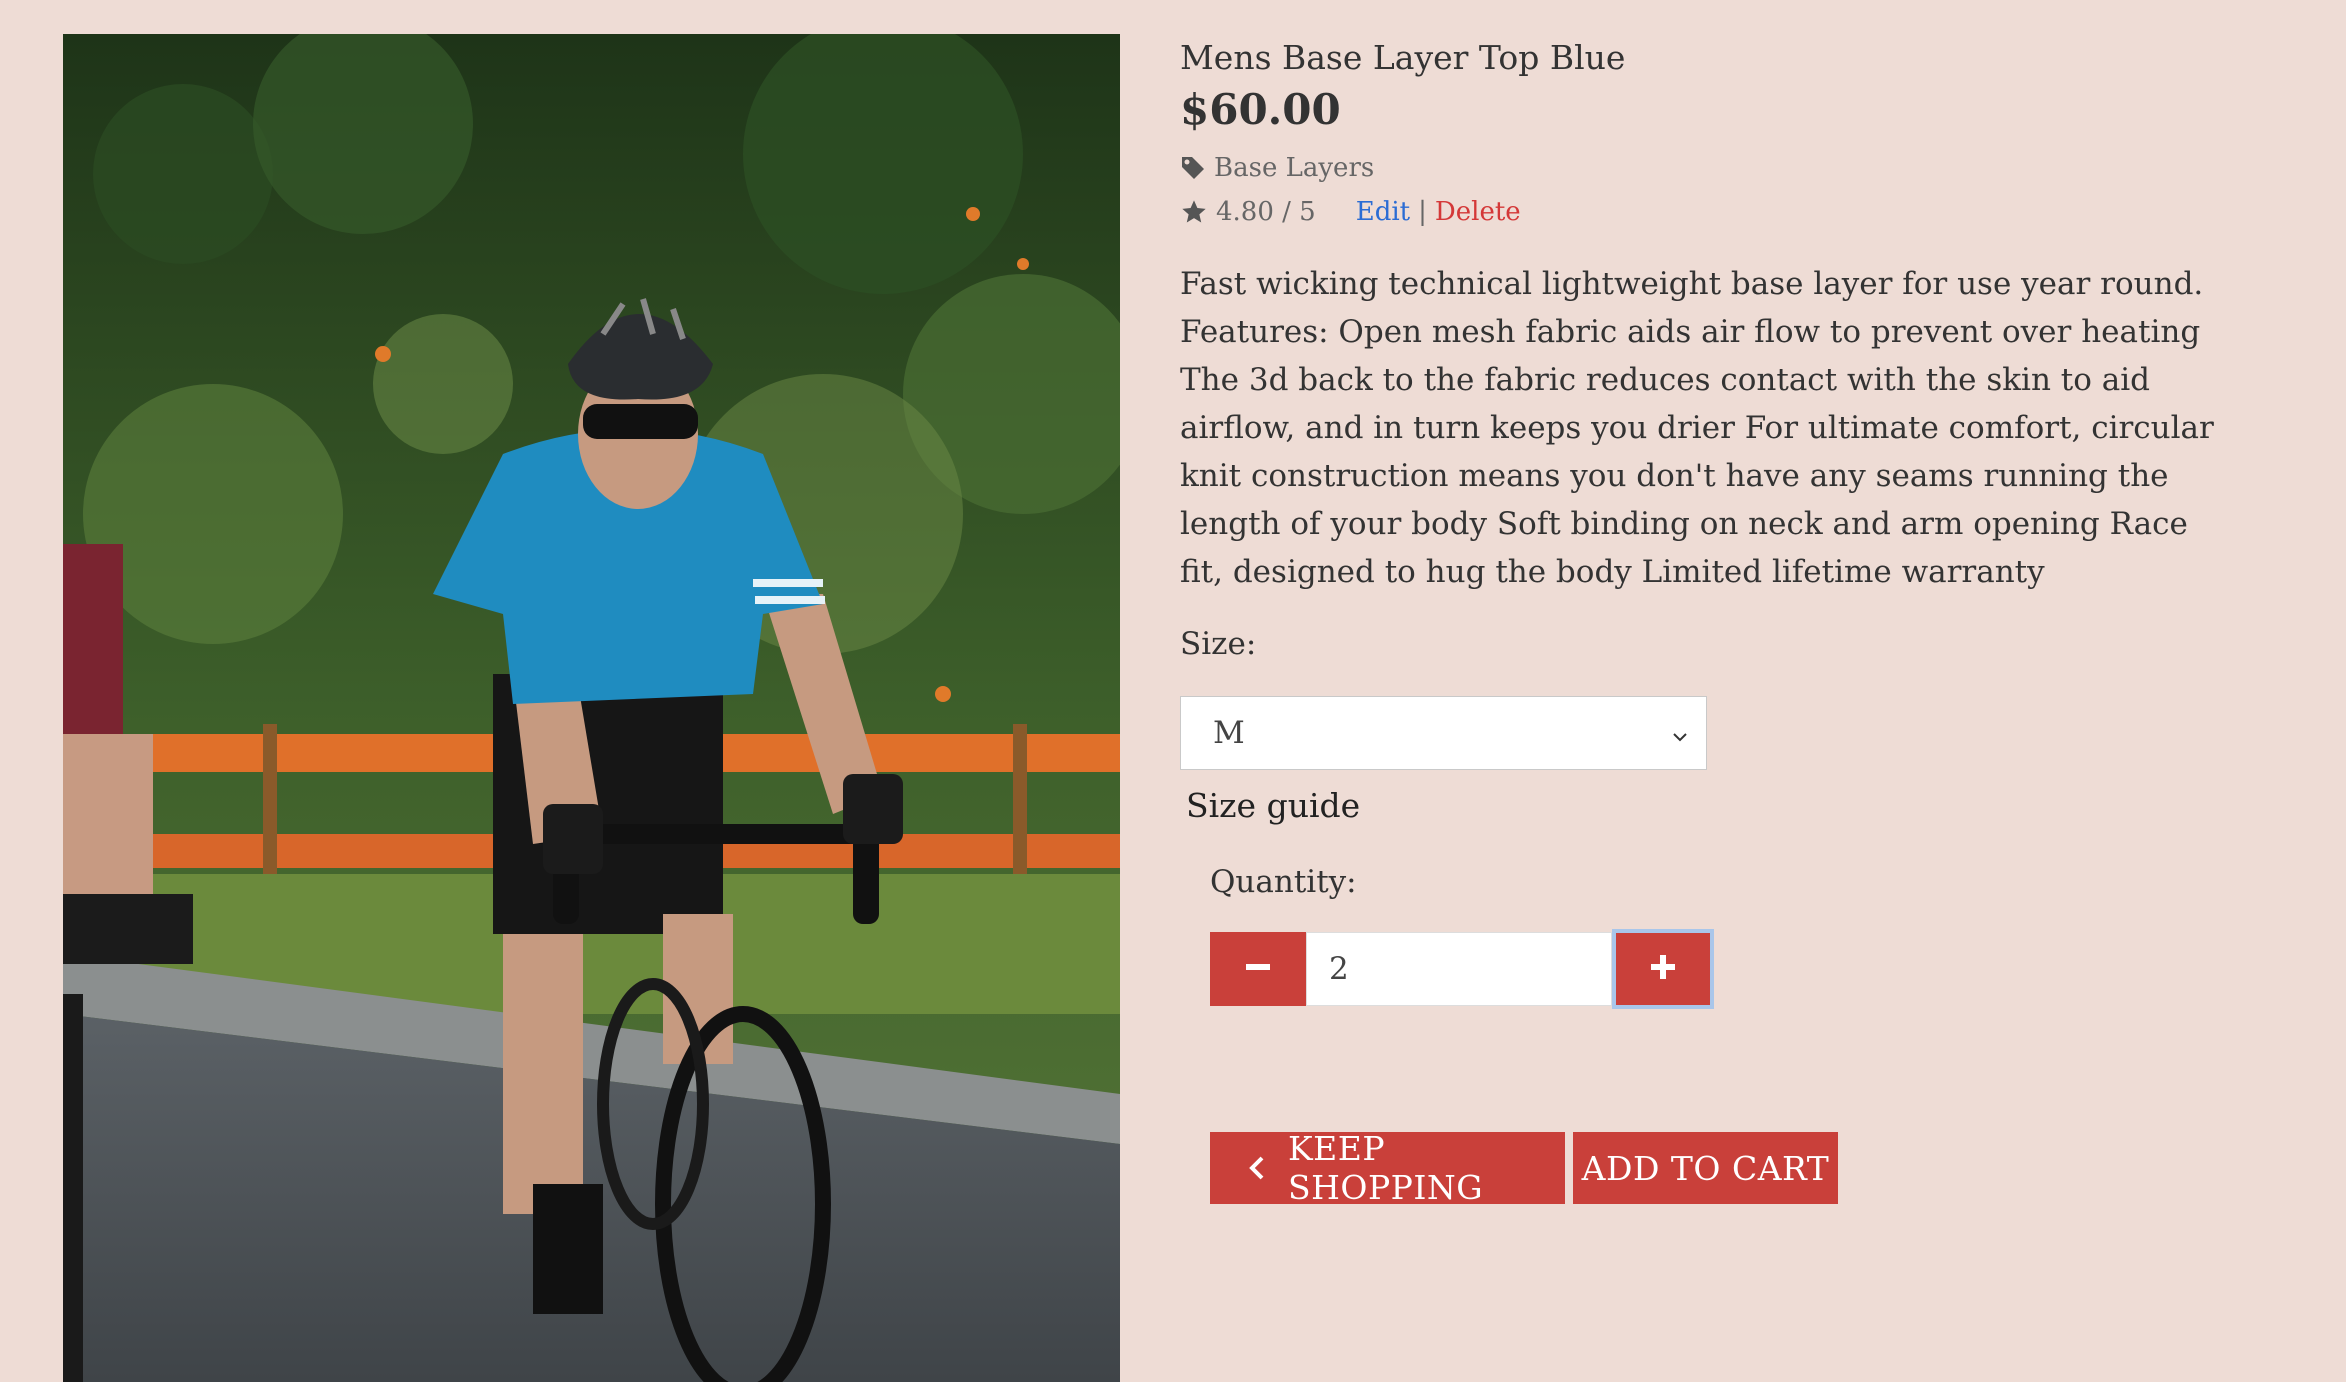 Image resolution: width=2346 pixels, height=1382 pixels. Describe the element at coordinates (1478, 212) in the screenshot. I see `delete-link: Delete` at that location.